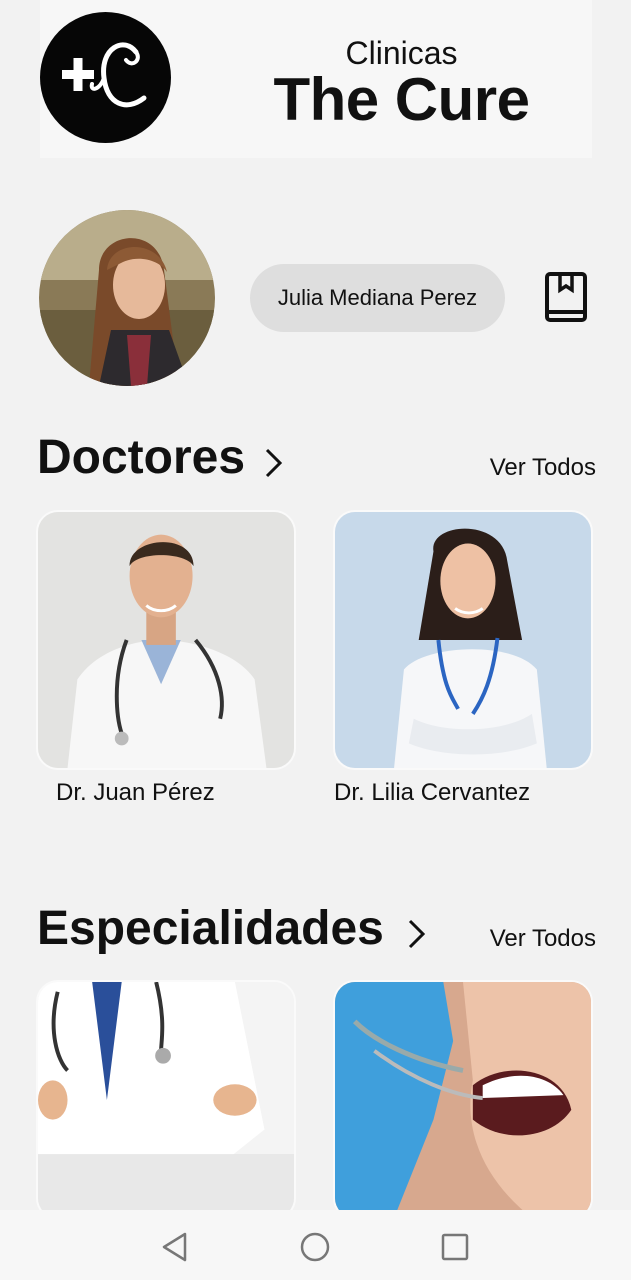 The height and width of the screenshot is (1280, 631). I want to click on specialties-view-all-link: Ver Todos, so click(543, 939).